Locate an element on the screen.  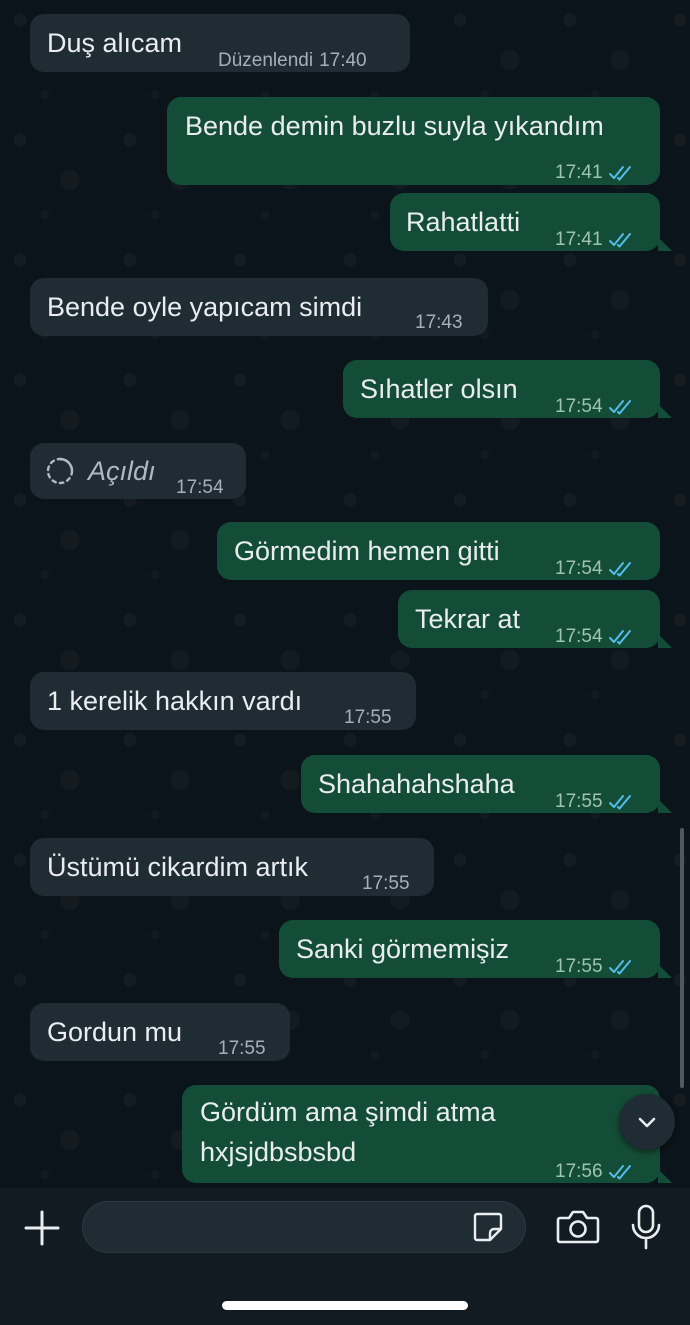
message-input is located at coordinates (304, 1227).